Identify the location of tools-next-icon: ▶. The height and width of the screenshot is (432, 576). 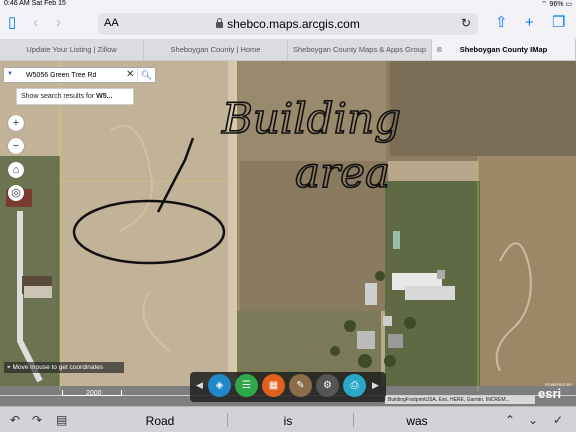
(375, 385).